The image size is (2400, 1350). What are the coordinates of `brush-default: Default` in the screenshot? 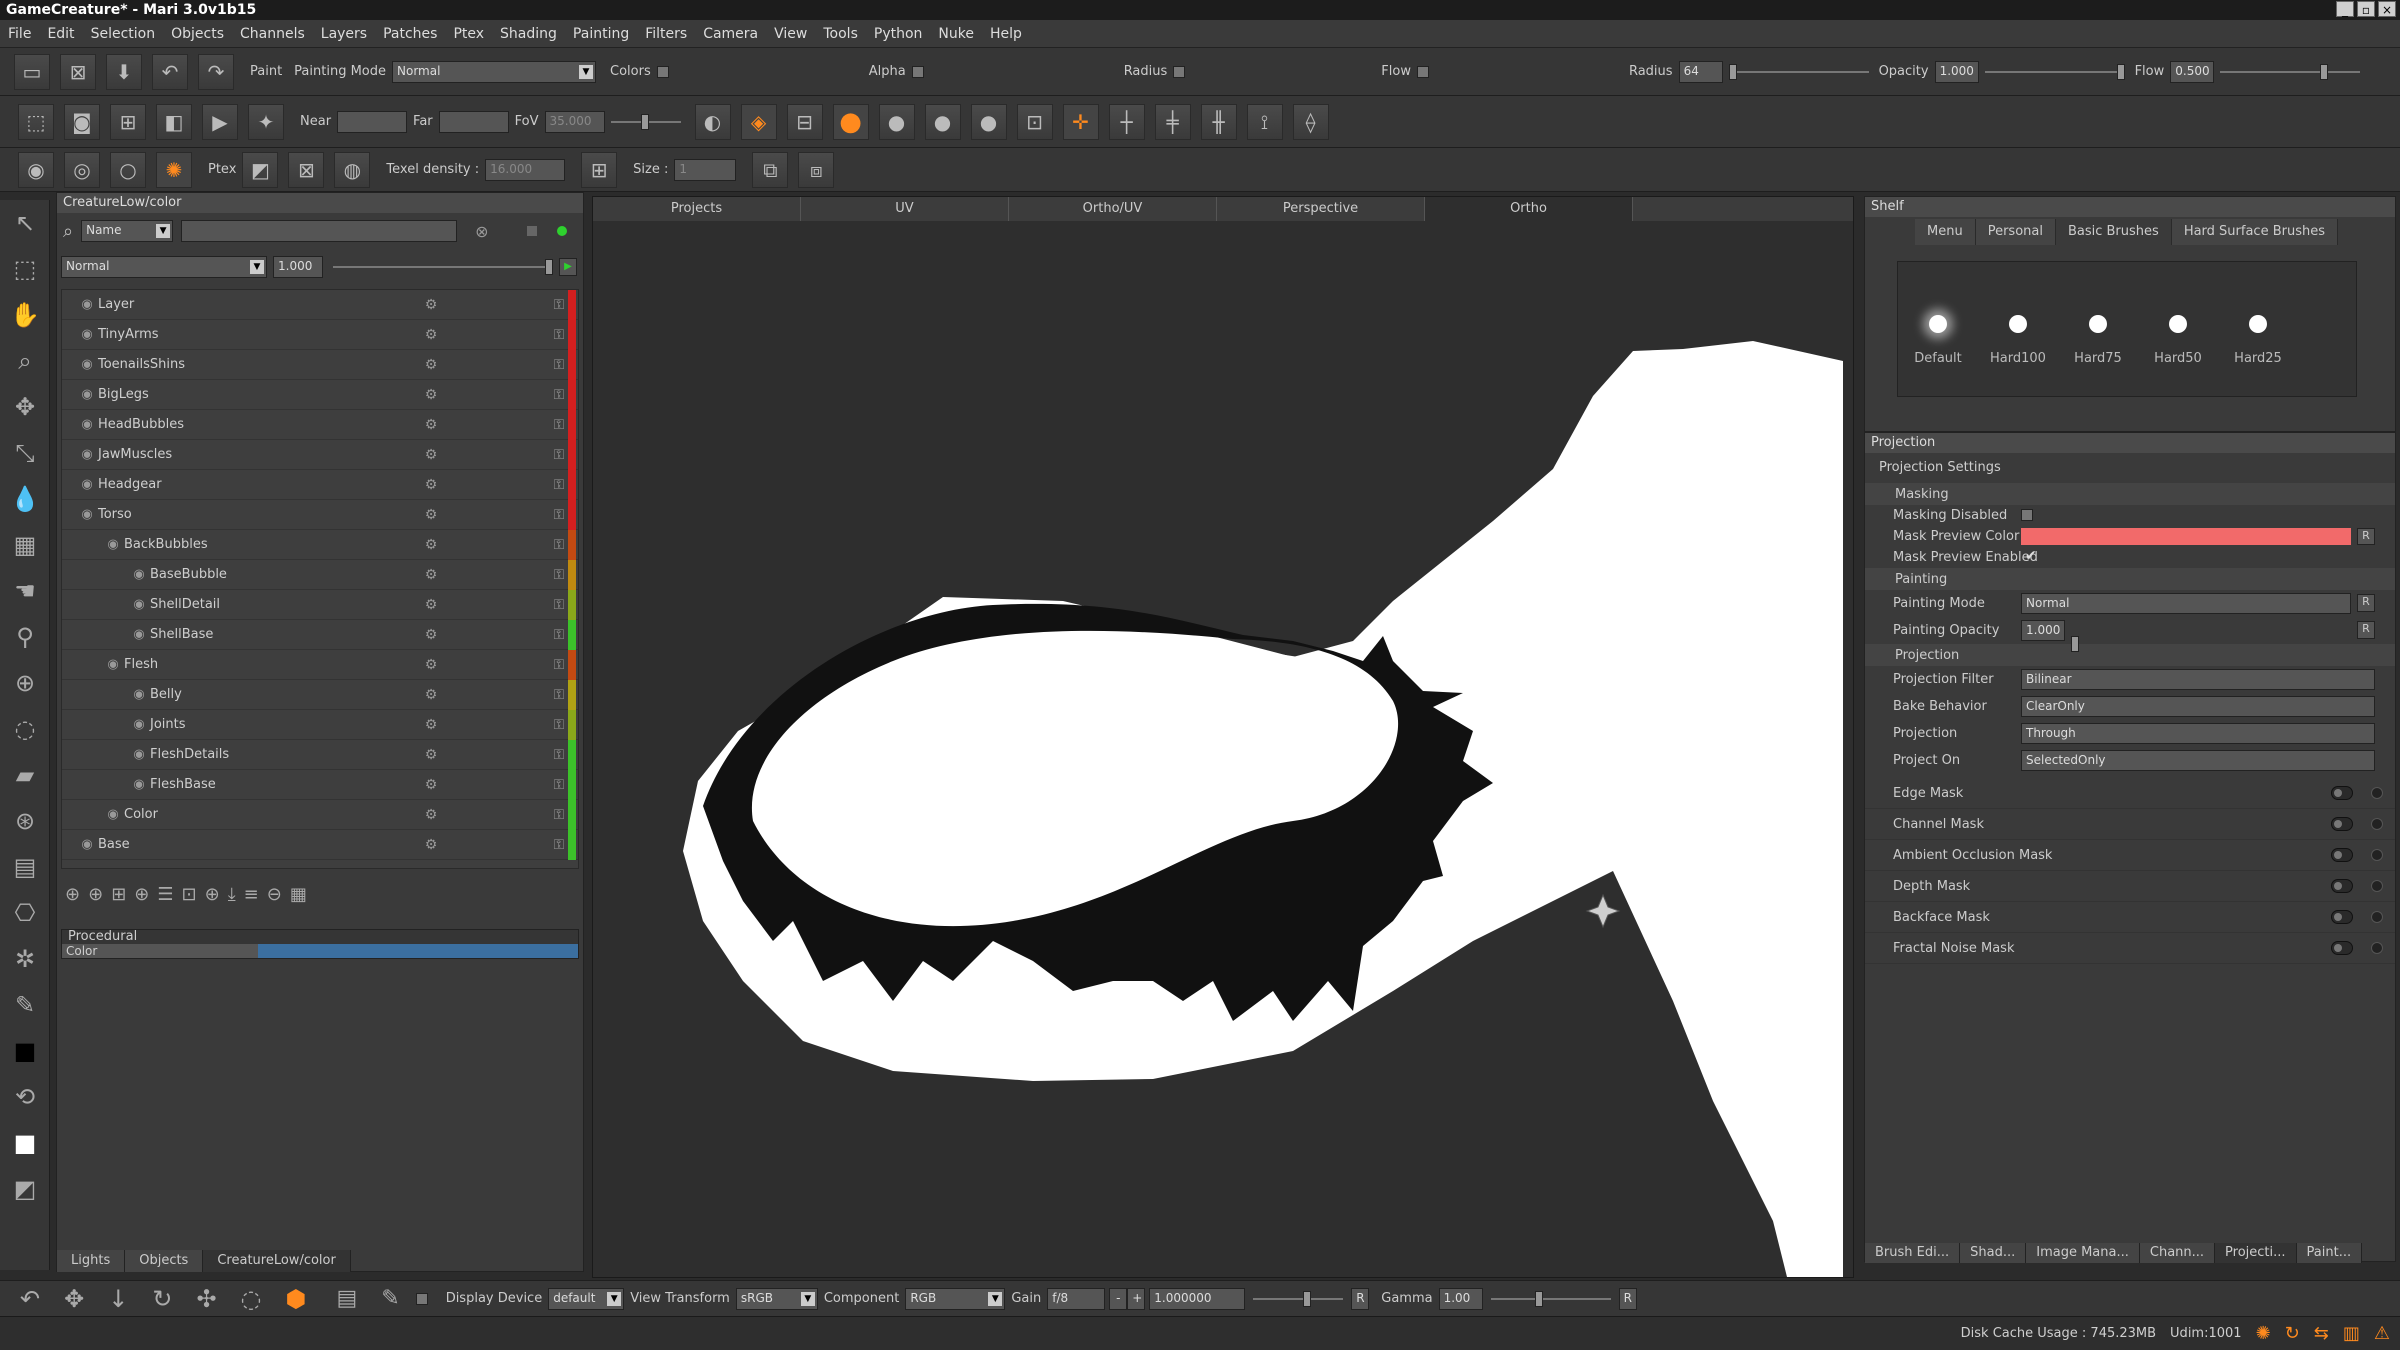 It's located at (1938, 329).